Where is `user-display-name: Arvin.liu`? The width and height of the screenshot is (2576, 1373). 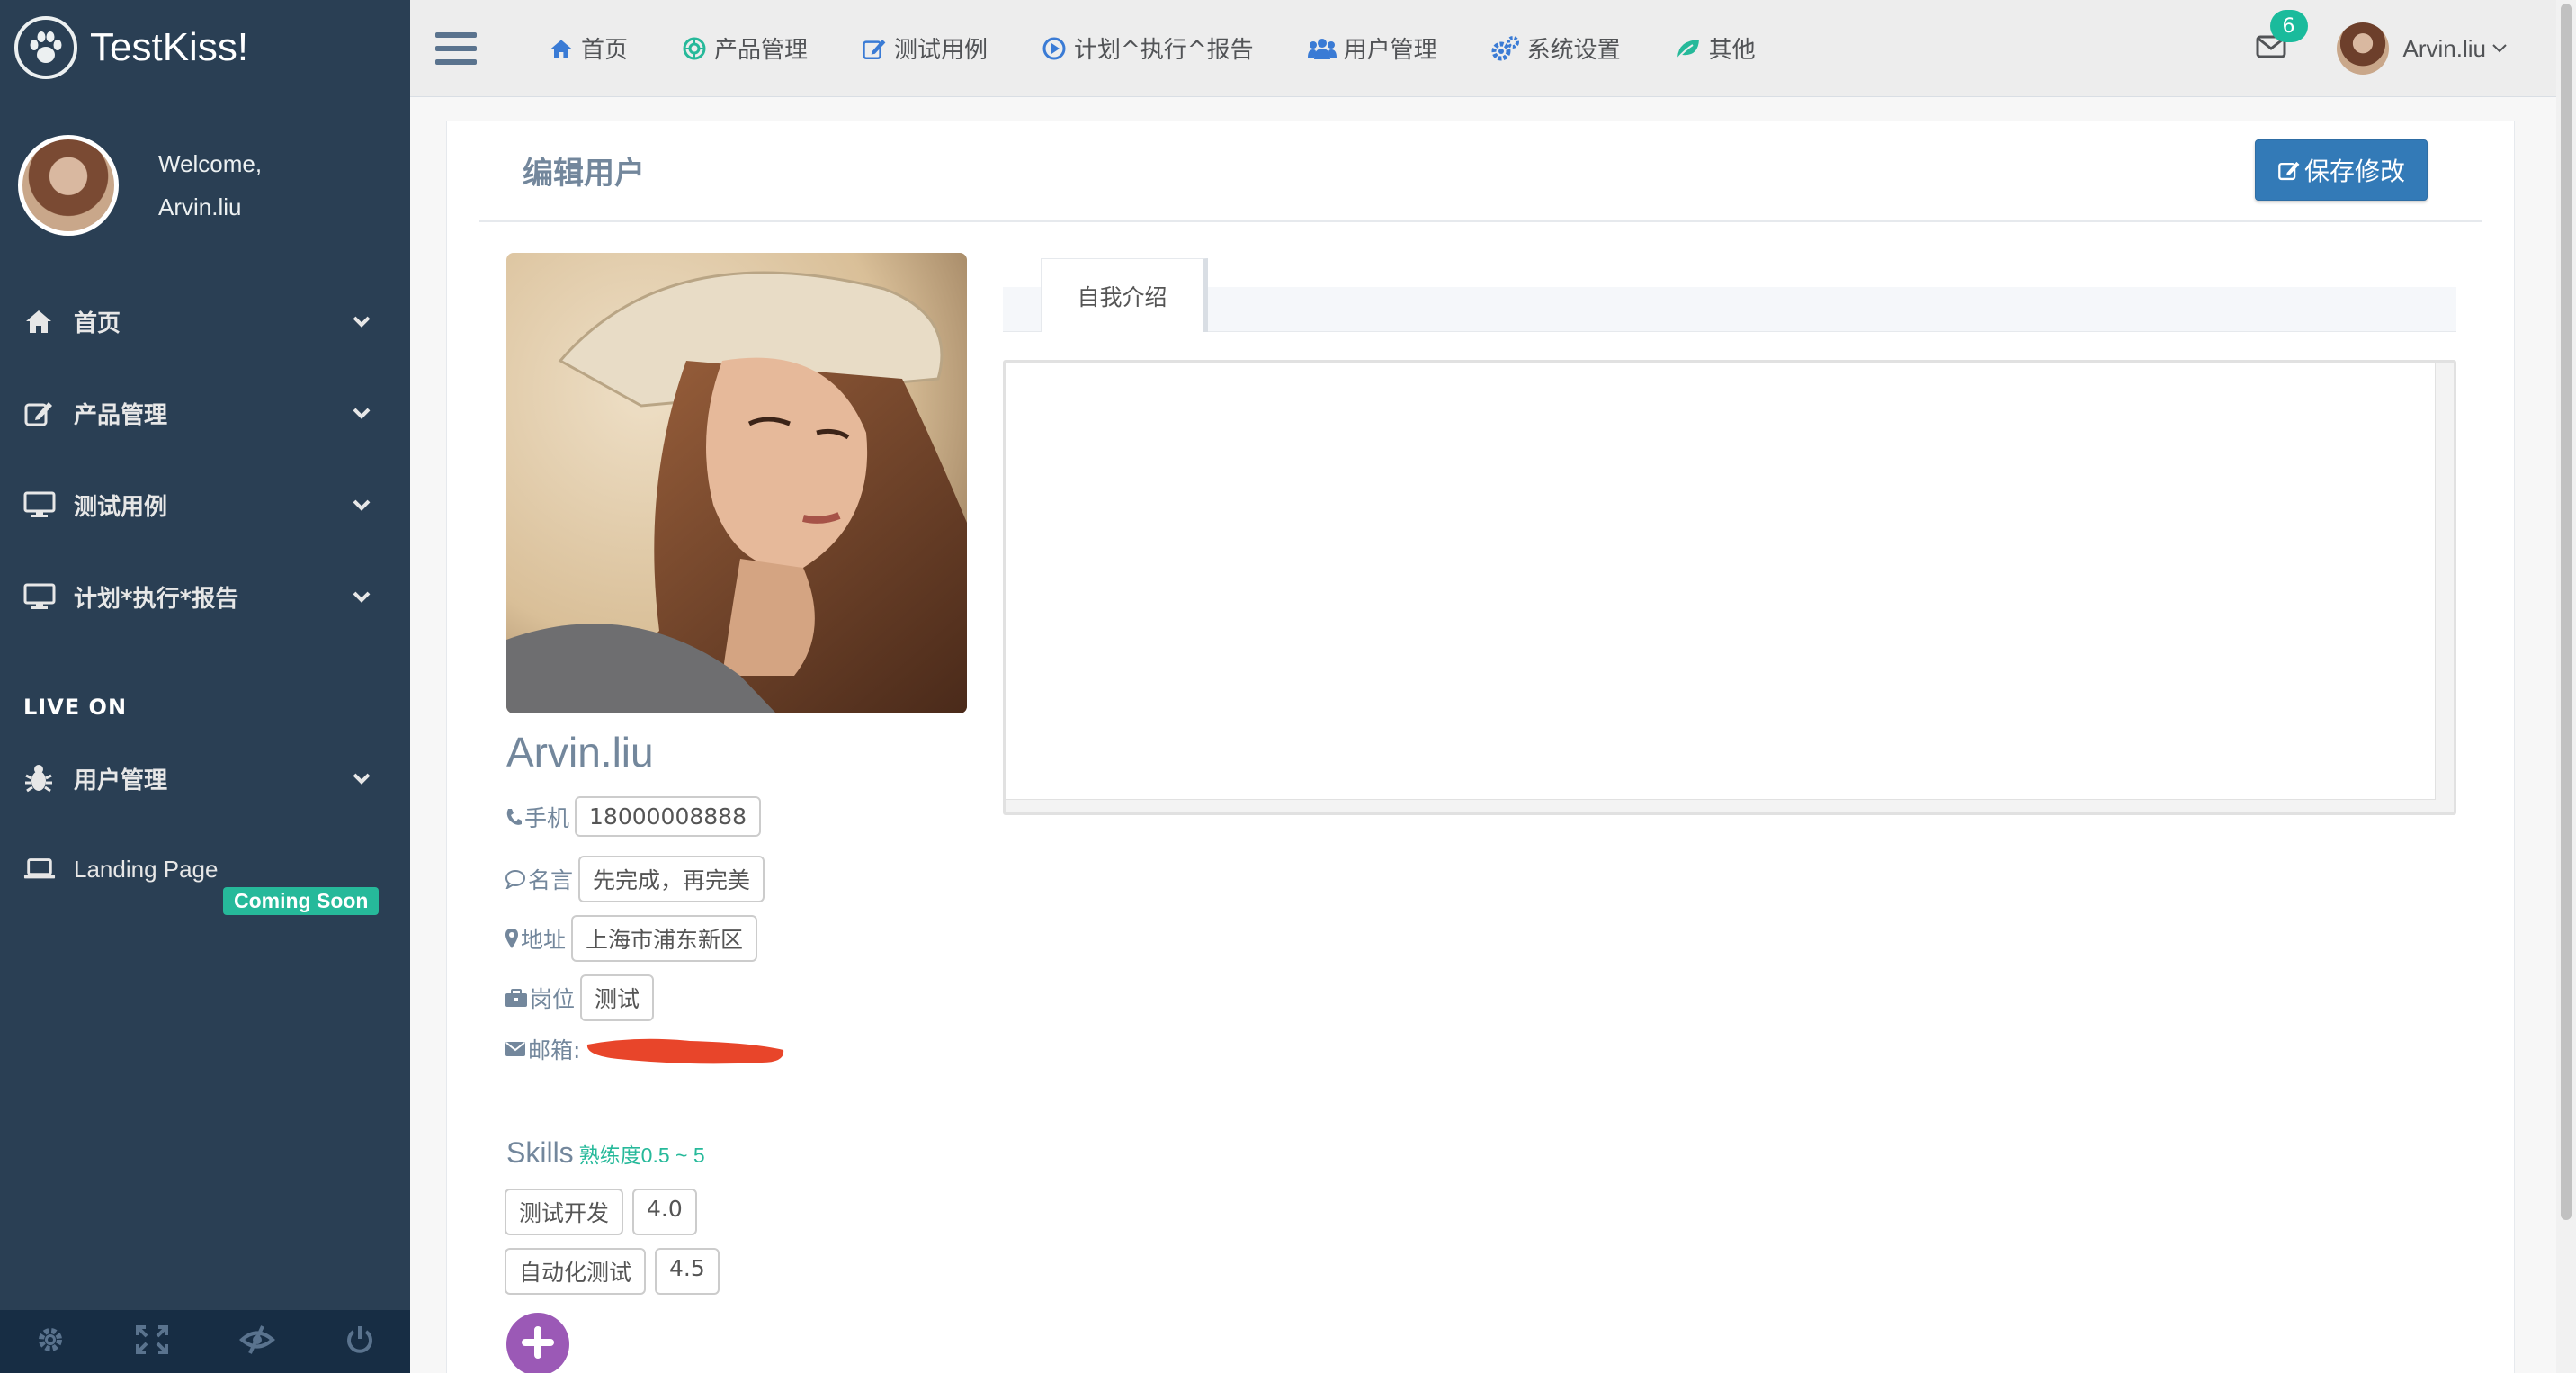 user-display-name: Arvin.liu is located at coordinates (580, 752).